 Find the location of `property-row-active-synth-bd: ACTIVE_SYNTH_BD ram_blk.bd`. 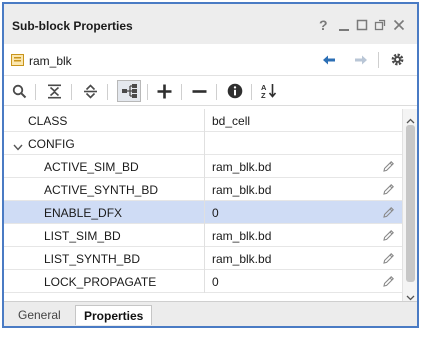

property-row-active-synth-bd: ACTIVE_SYNTH_BD ram_blk.bd is located at coordinates (203, 189).